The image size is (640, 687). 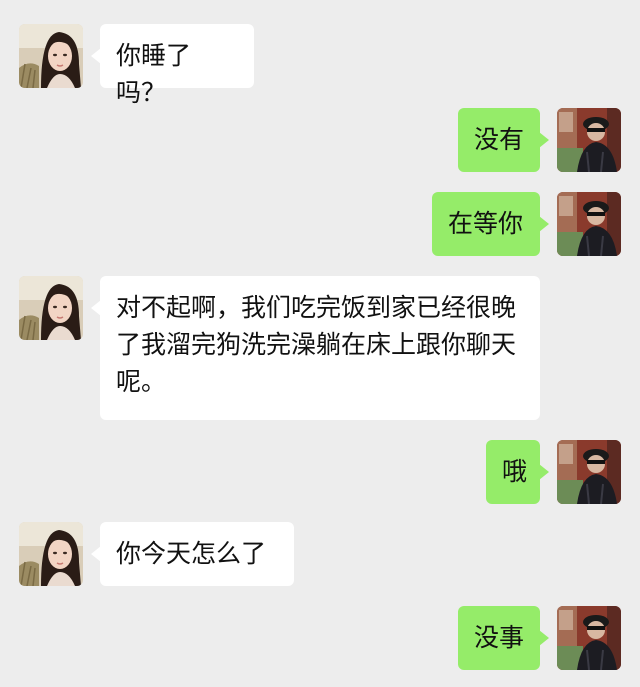 What do you see at coordinates (192, 554) in the screenshot?
I see `incoming-message-bubble: 你今天怎么了` at bounding box center [192, 554].